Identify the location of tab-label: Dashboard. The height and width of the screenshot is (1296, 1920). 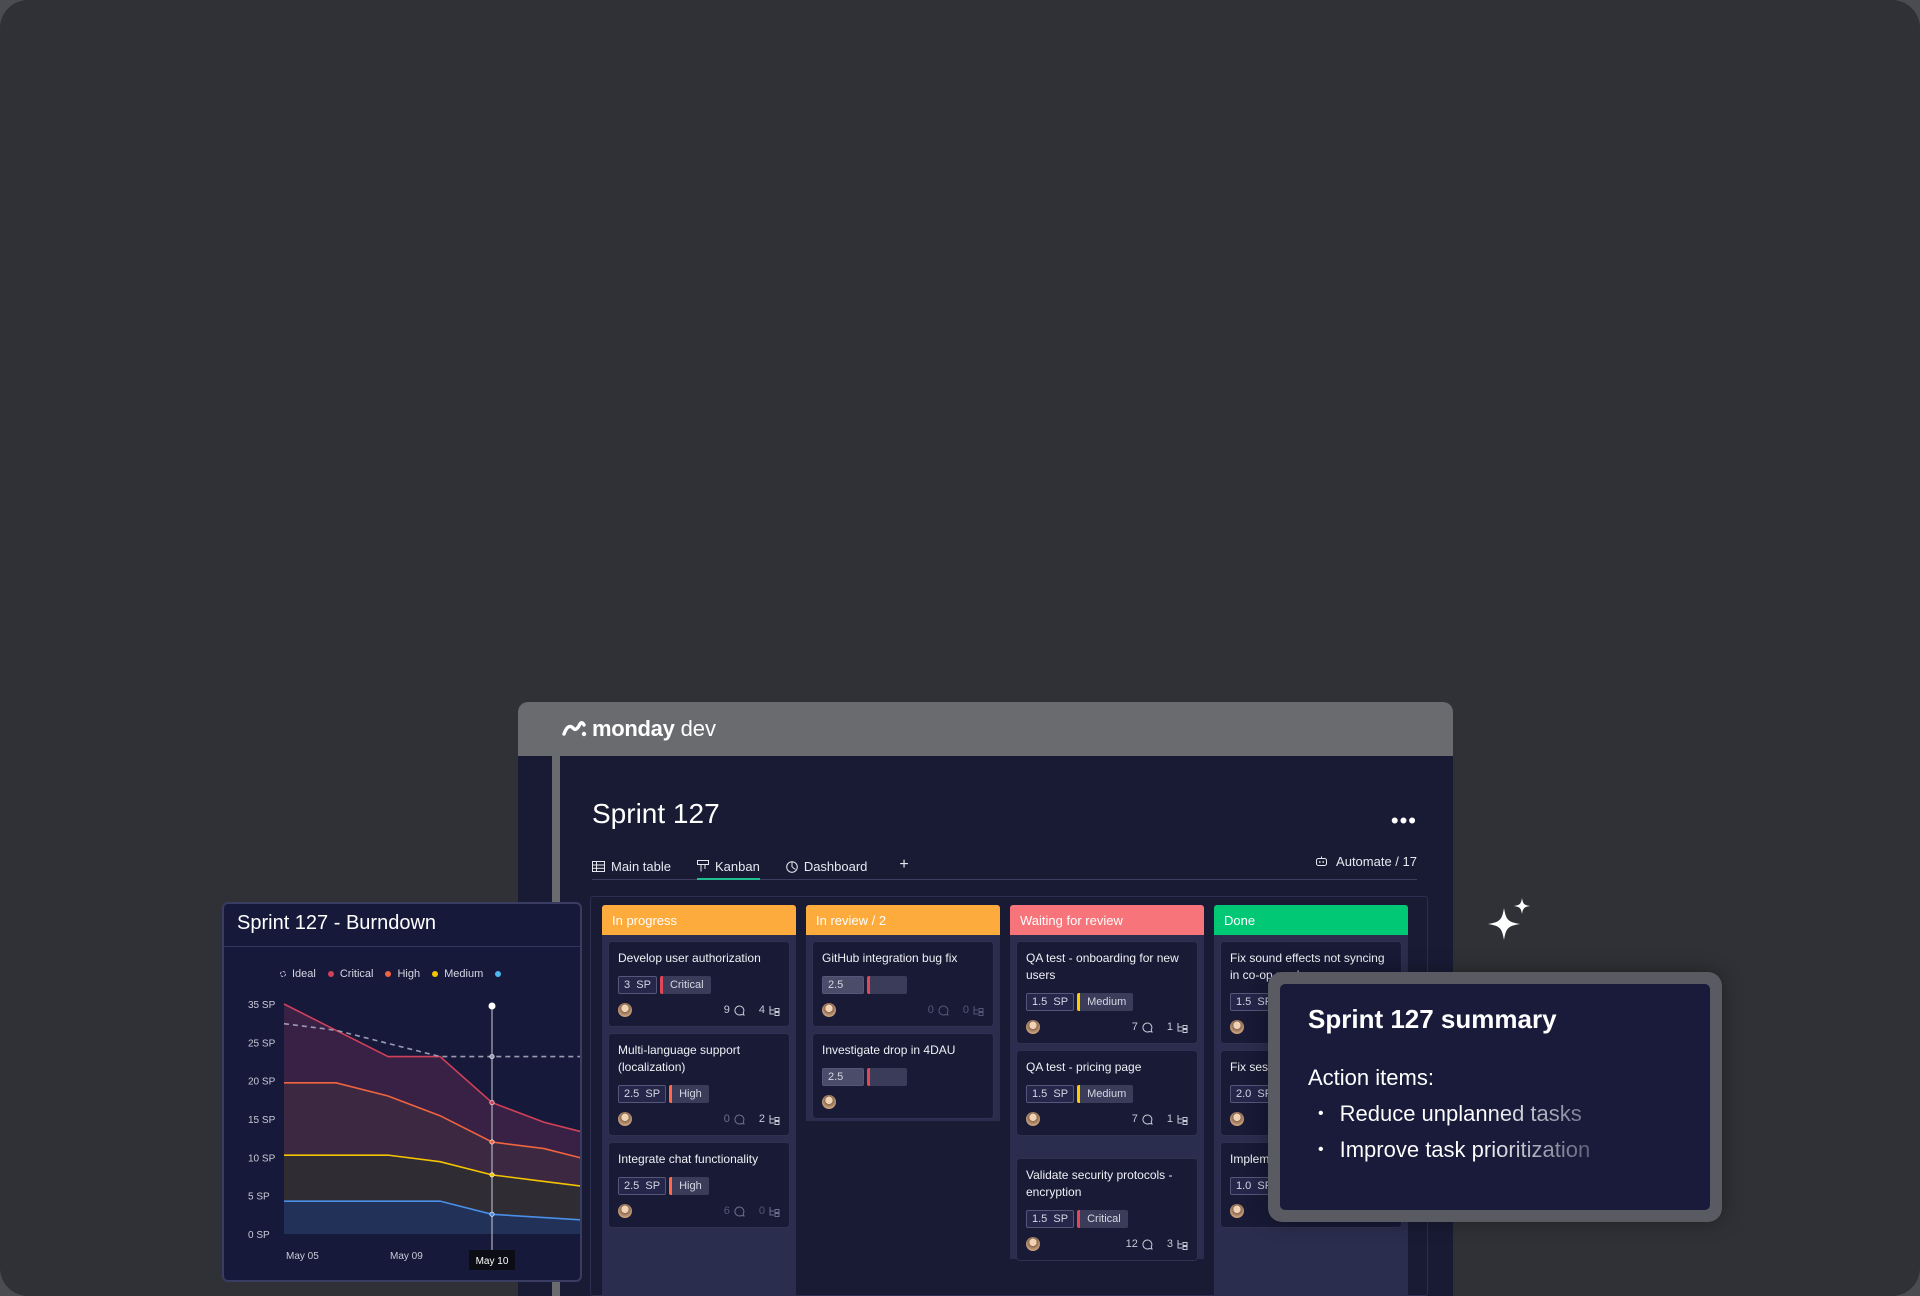
(835, 866).